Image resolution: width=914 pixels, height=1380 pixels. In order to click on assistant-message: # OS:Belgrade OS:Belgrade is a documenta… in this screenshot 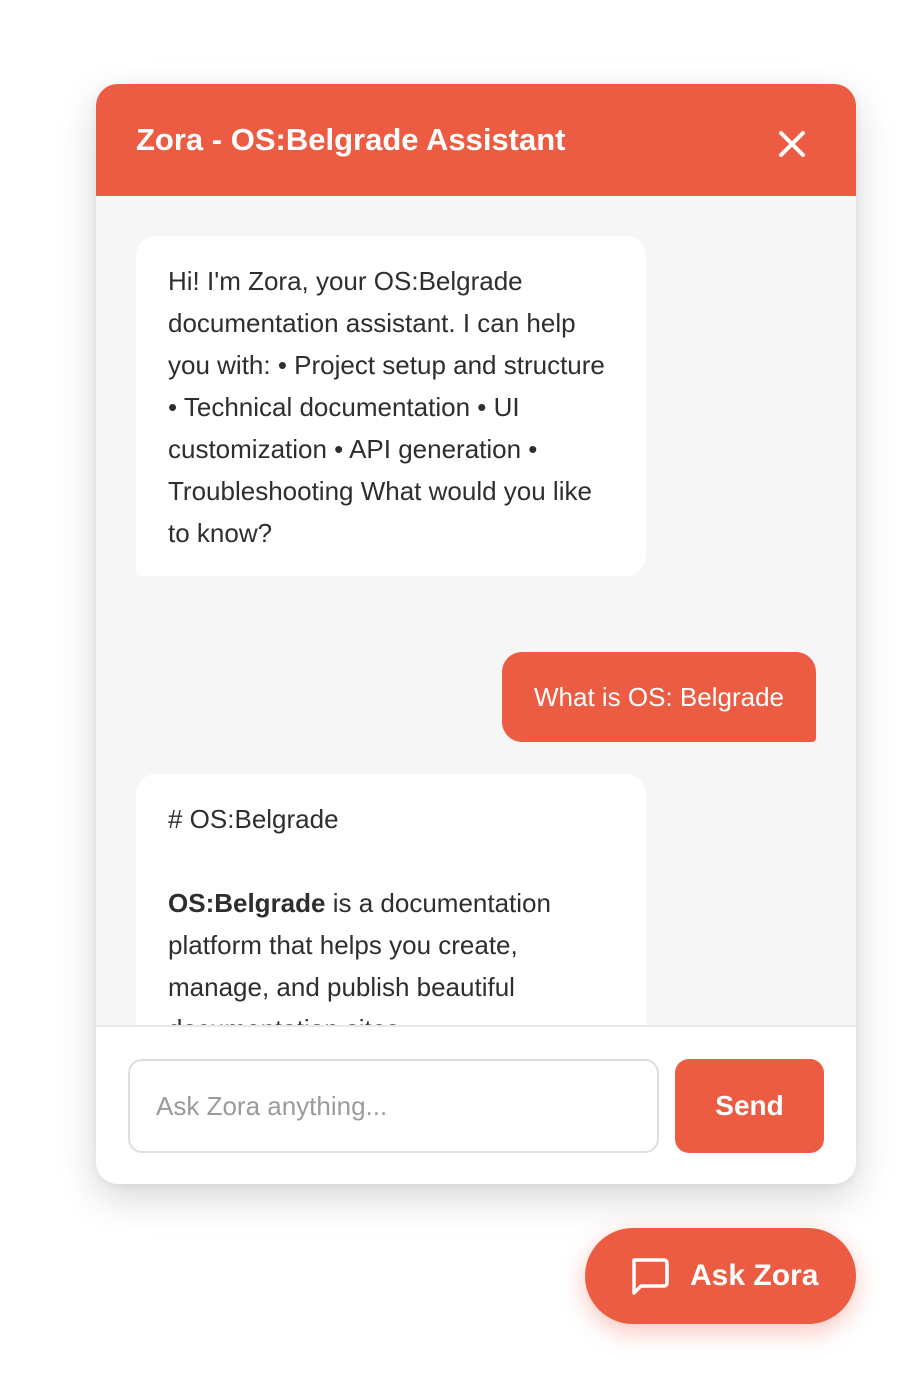, I will do `click(391, 899)`.